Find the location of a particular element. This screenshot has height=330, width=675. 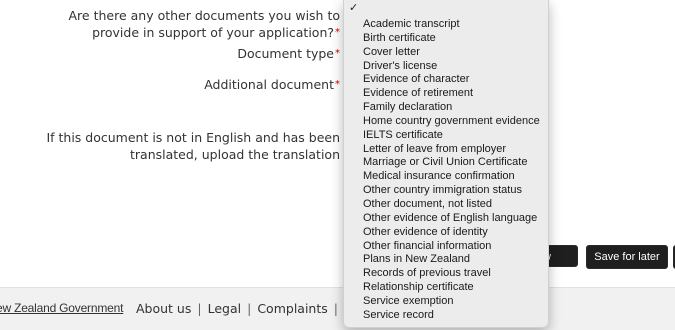

dropdown-option: Birth certificate is located at coordinates (446, 39).